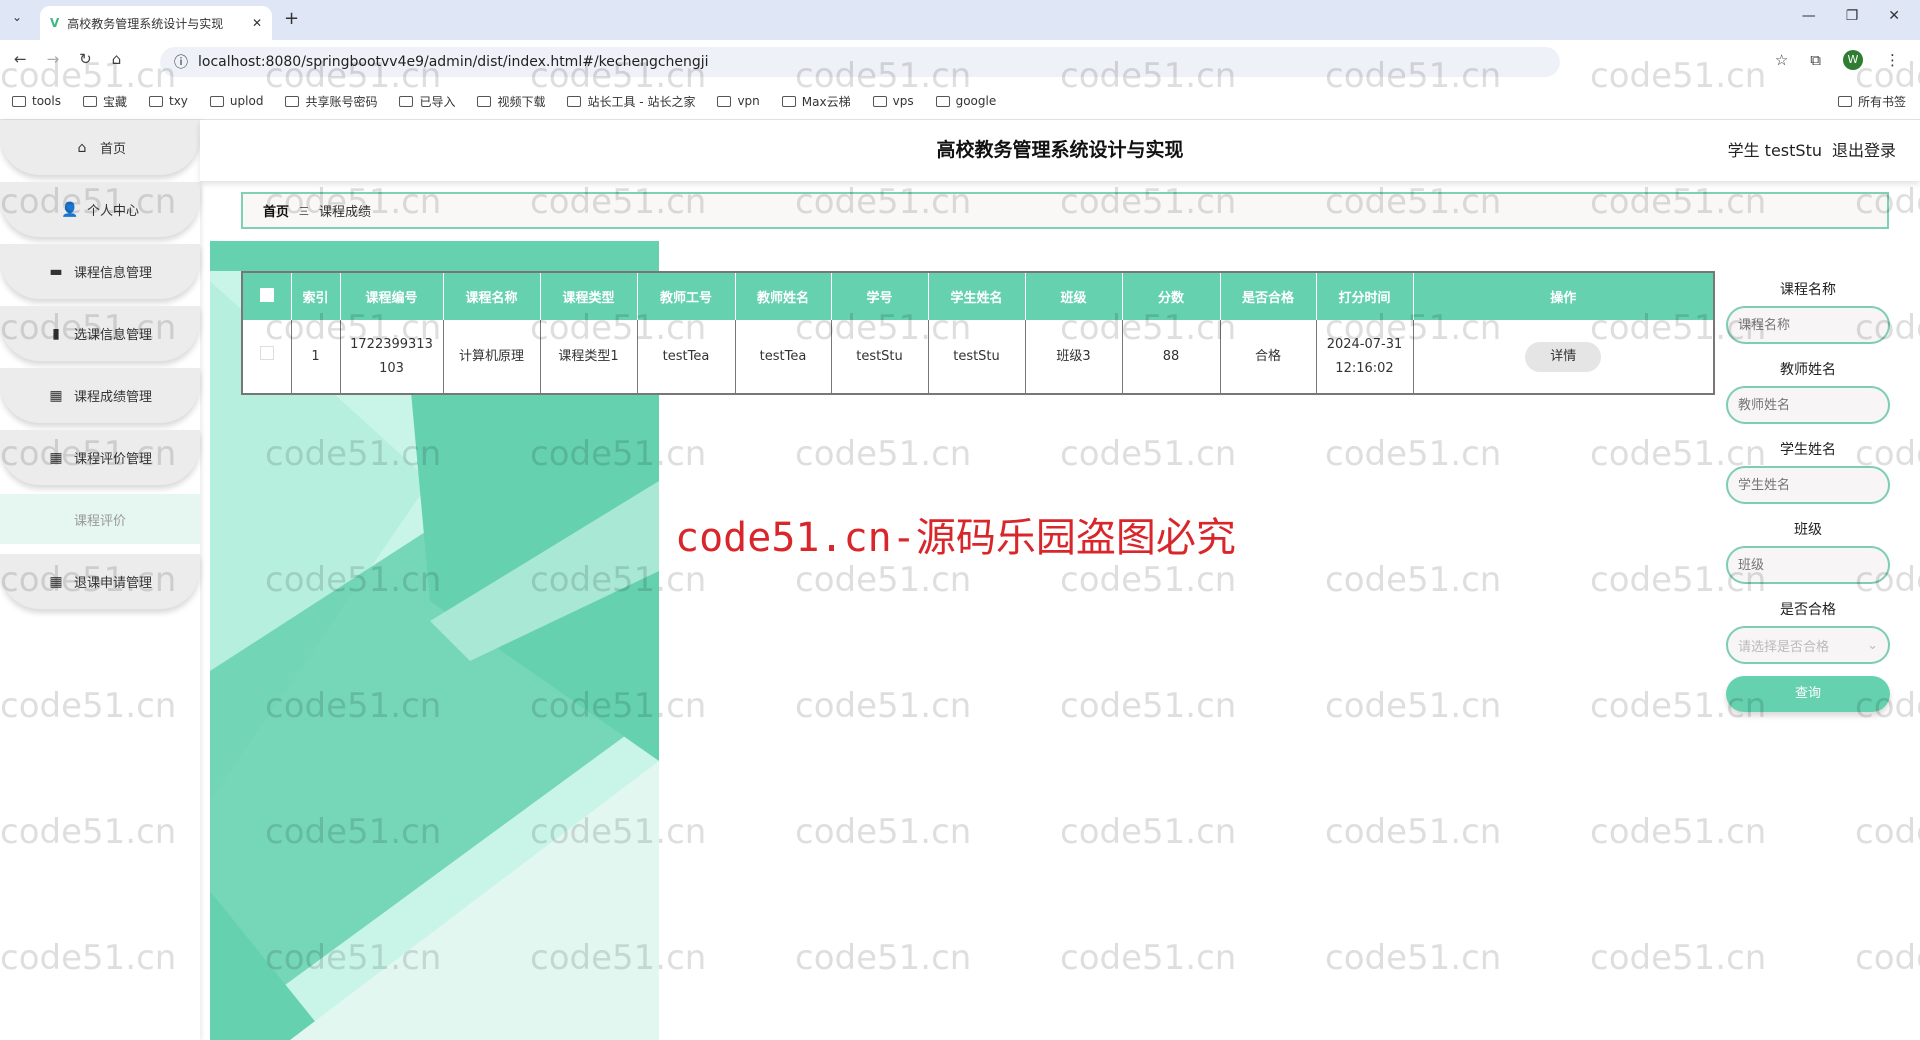 The image size is (1920, 1040). I want to click on new-tab-icon: +, so click(291, 18).